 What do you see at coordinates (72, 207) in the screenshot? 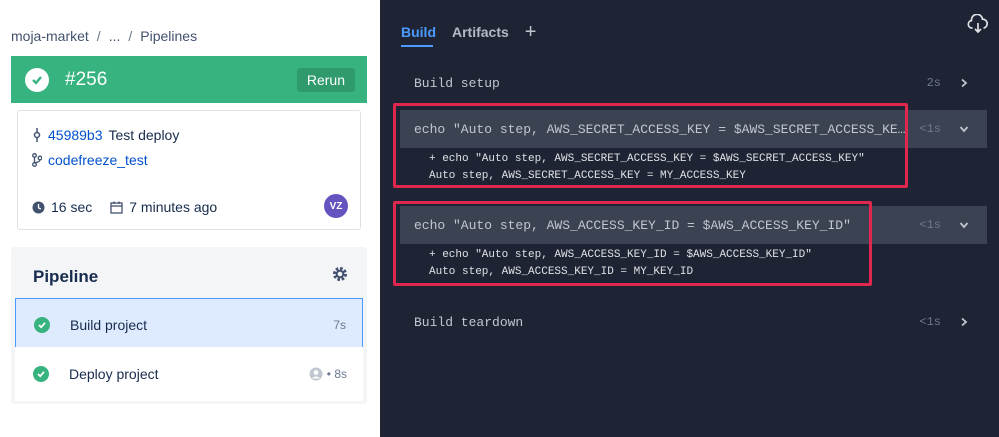
I see `duration-text: 16 sec` at bounding box center [72, 207].